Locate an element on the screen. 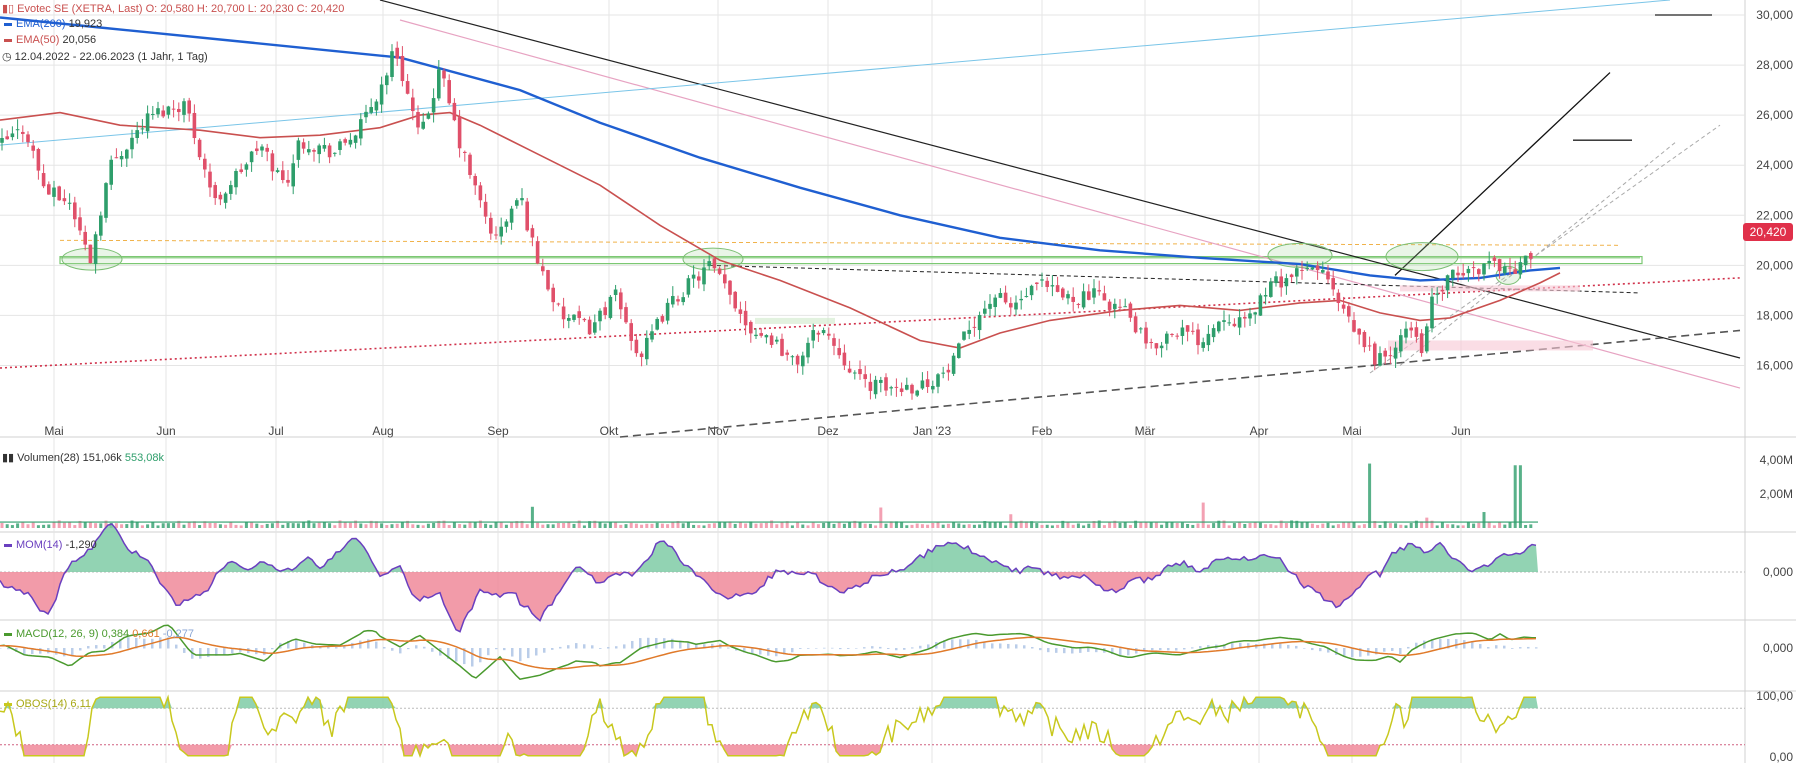 This screenshot has height=763, width=1796. ema50-value: 20,056 is located at coordinates (79, 40).